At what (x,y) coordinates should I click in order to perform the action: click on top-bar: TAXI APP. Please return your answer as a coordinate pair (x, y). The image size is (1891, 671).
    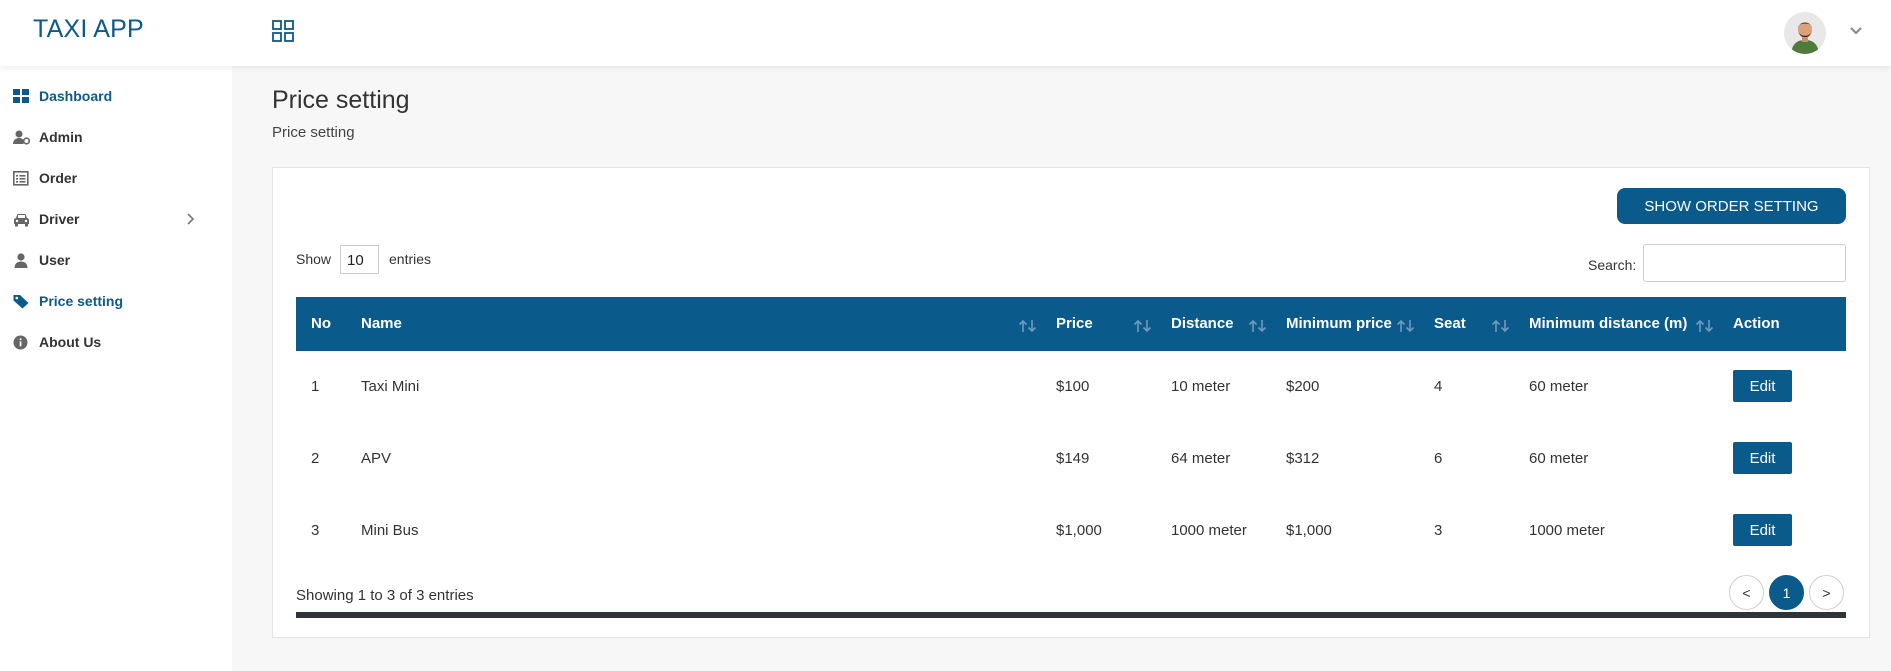
    Looking at the image, I should click on (945, 33).